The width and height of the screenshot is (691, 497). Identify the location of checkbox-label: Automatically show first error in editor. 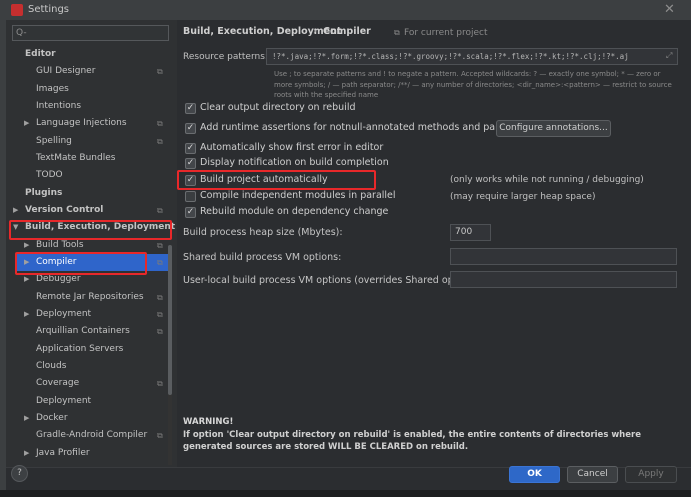
(291, 147).